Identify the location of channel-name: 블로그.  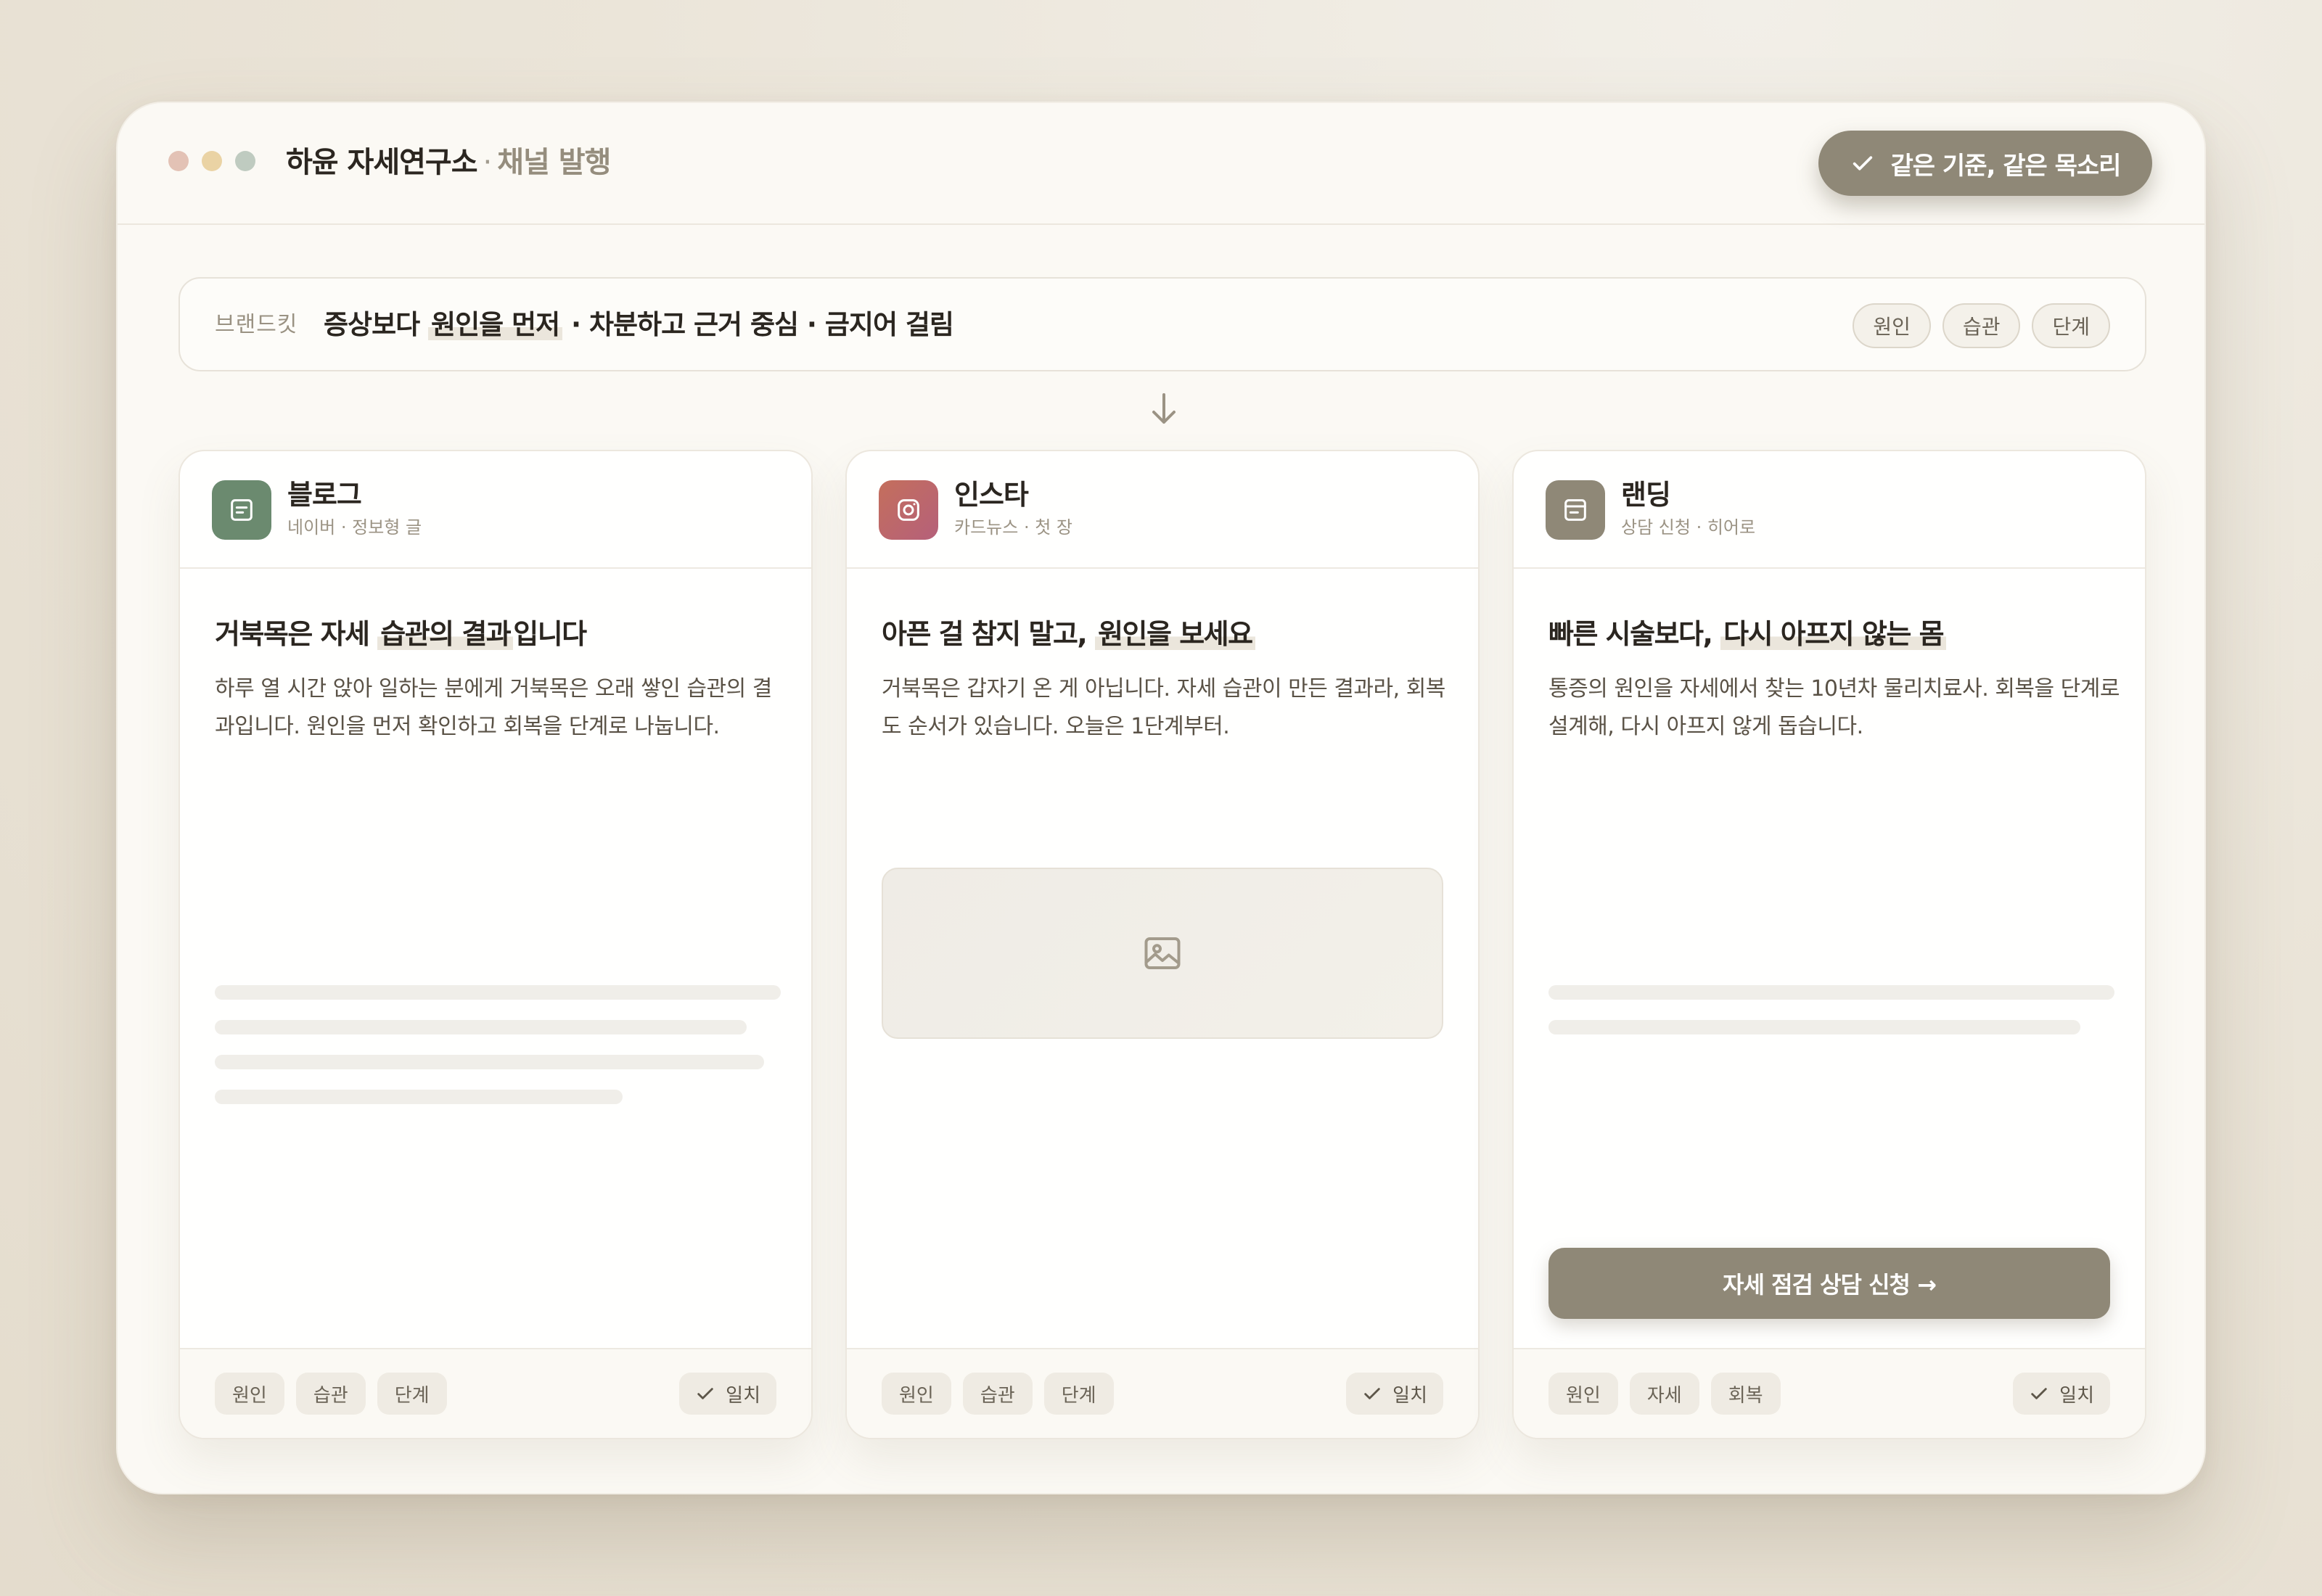
(324, 495).